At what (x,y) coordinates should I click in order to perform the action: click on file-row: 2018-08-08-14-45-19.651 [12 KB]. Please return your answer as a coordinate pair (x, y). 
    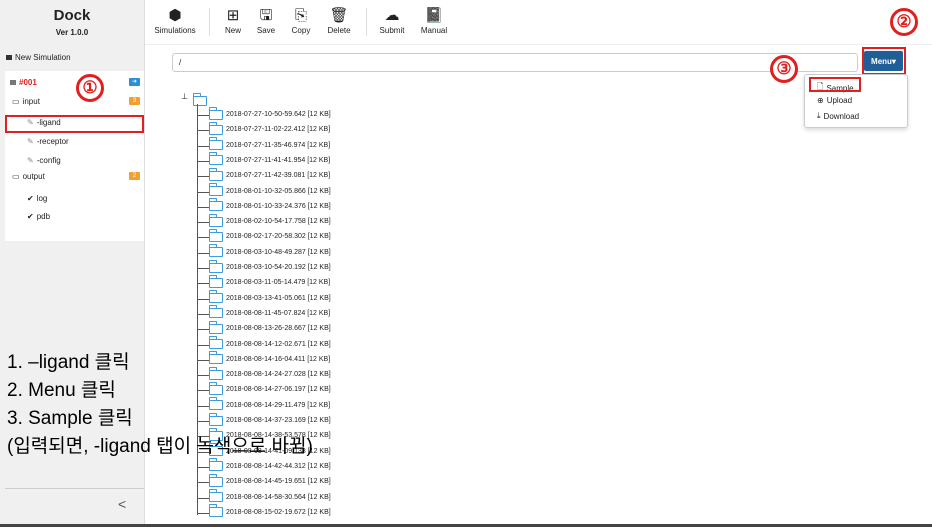
    Looking at the image, I should click on (270, 481).